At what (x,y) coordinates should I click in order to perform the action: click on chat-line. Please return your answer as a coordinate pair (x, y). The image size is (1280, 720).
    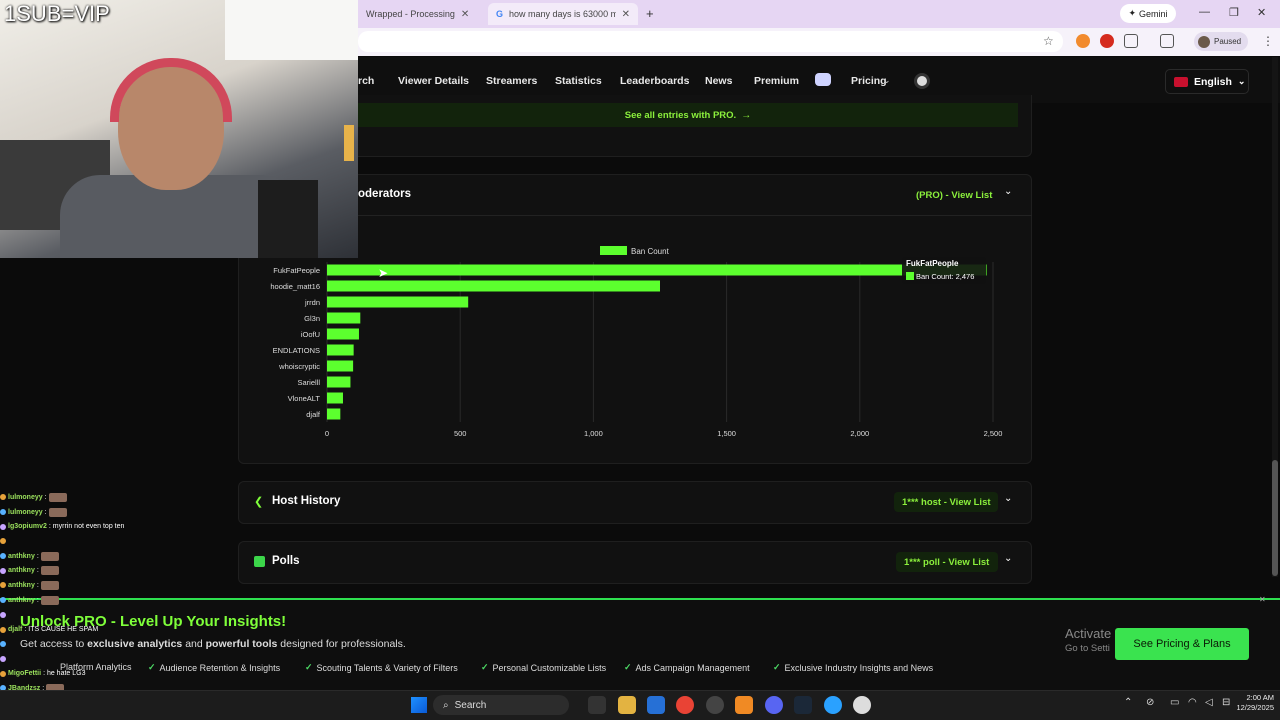
    Looking at the image, I should click on (120, 615).